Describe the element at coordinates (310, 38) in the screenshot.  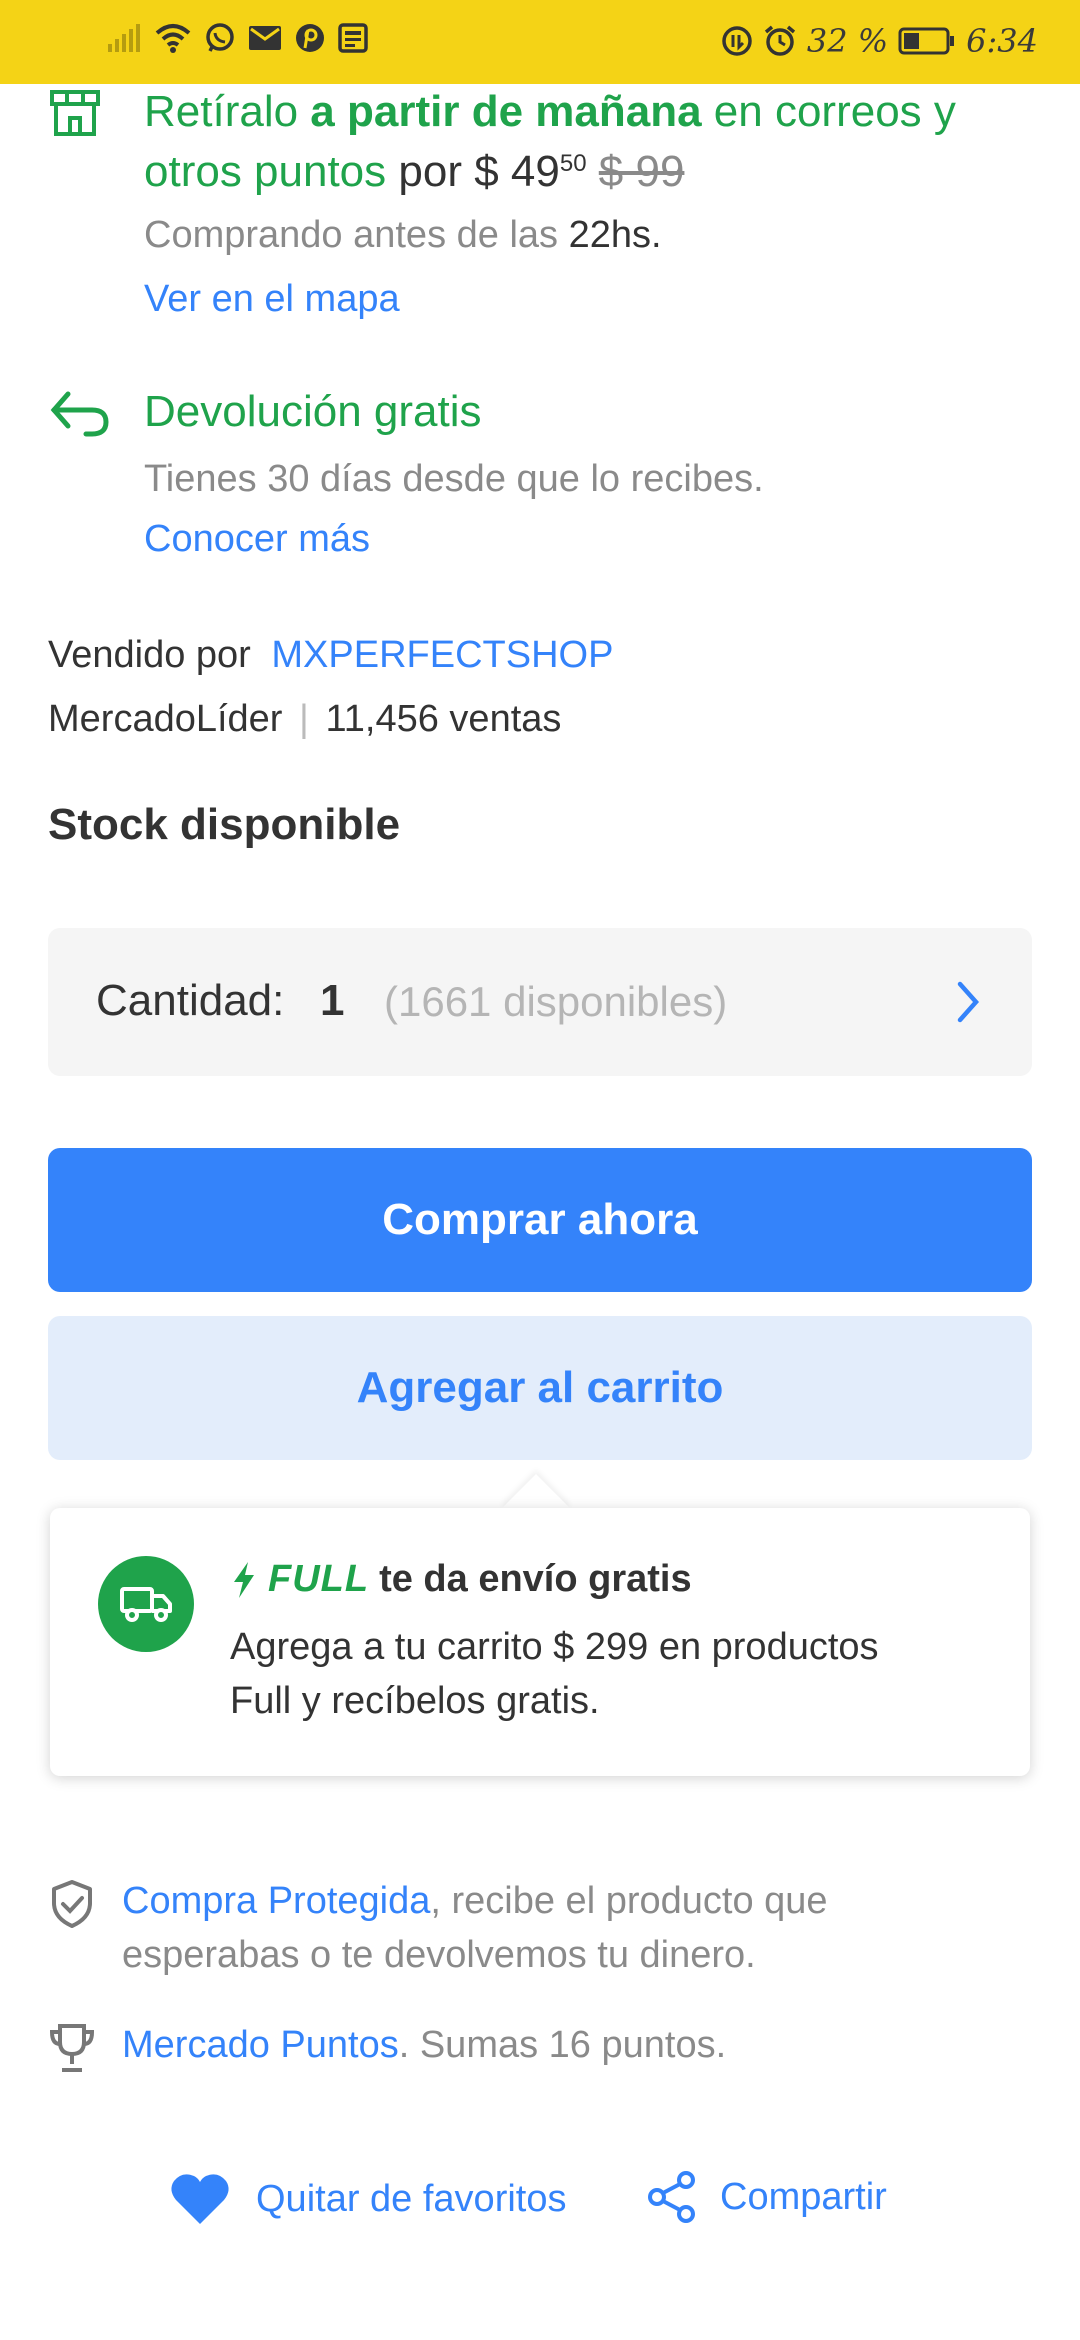
I see `pinterest-icon` at that location.